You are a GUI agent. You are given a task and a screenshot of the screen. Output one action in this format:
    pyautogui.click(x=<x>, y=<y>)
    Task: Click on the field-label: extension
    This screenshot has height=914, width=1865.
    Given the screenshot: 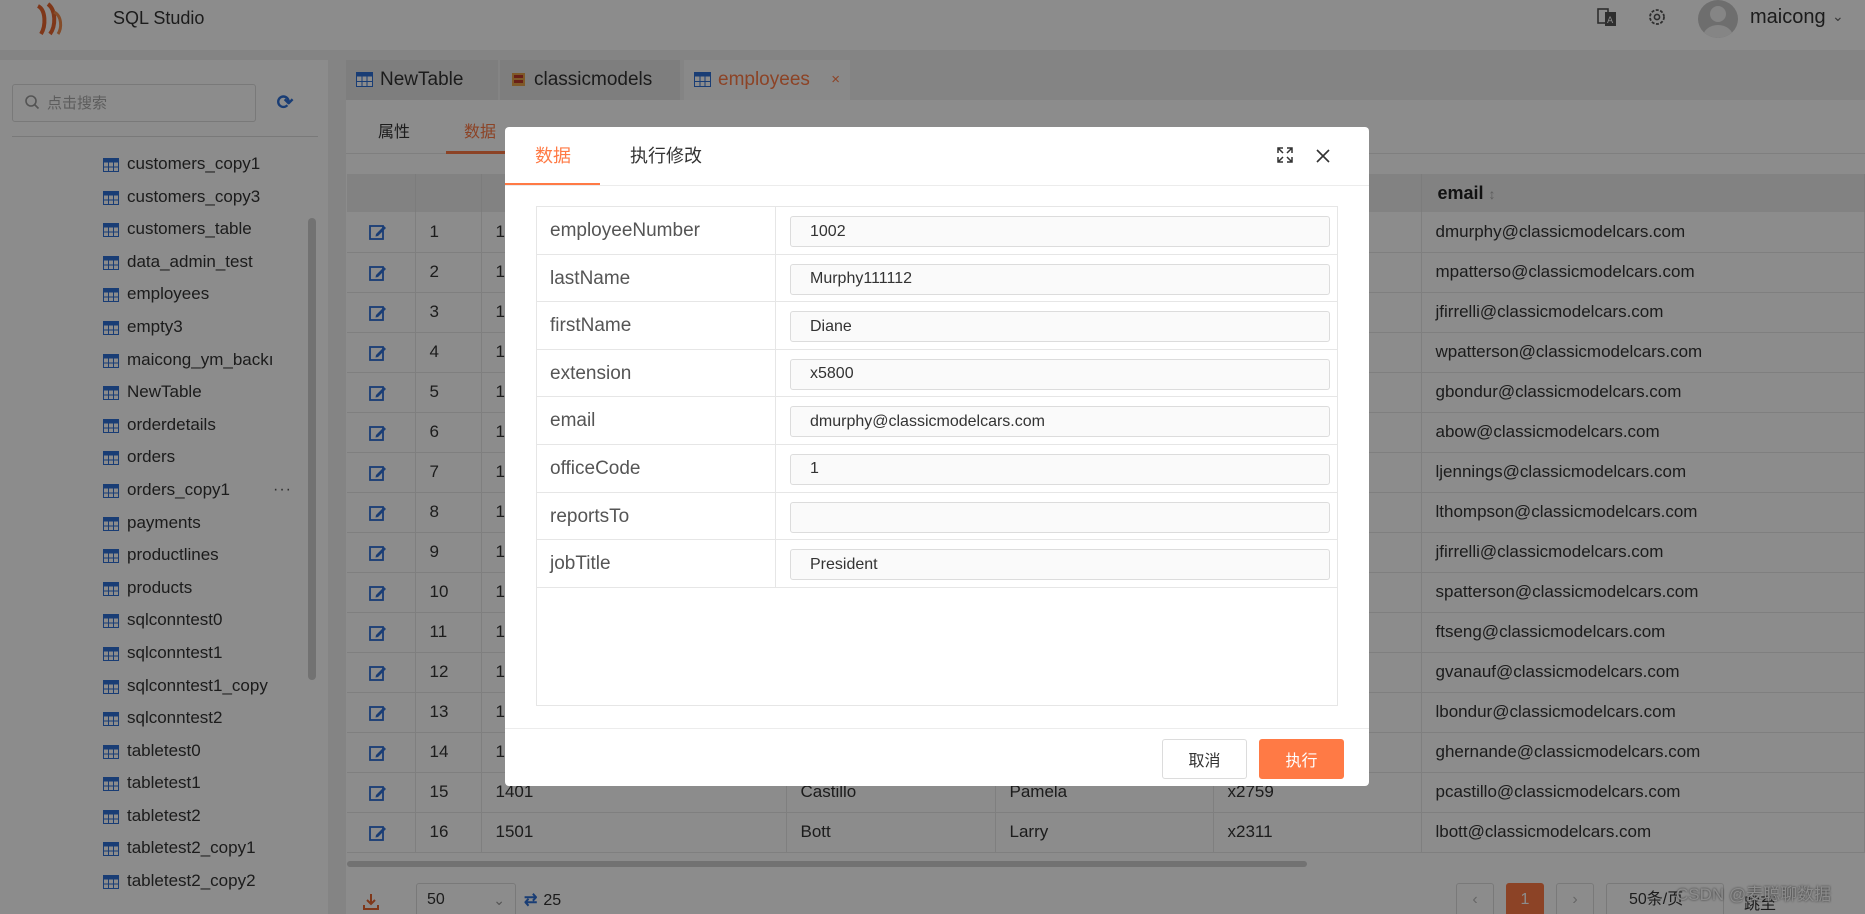 What is the action you would take?
    pyautogui.click(x=656, y=373)
    